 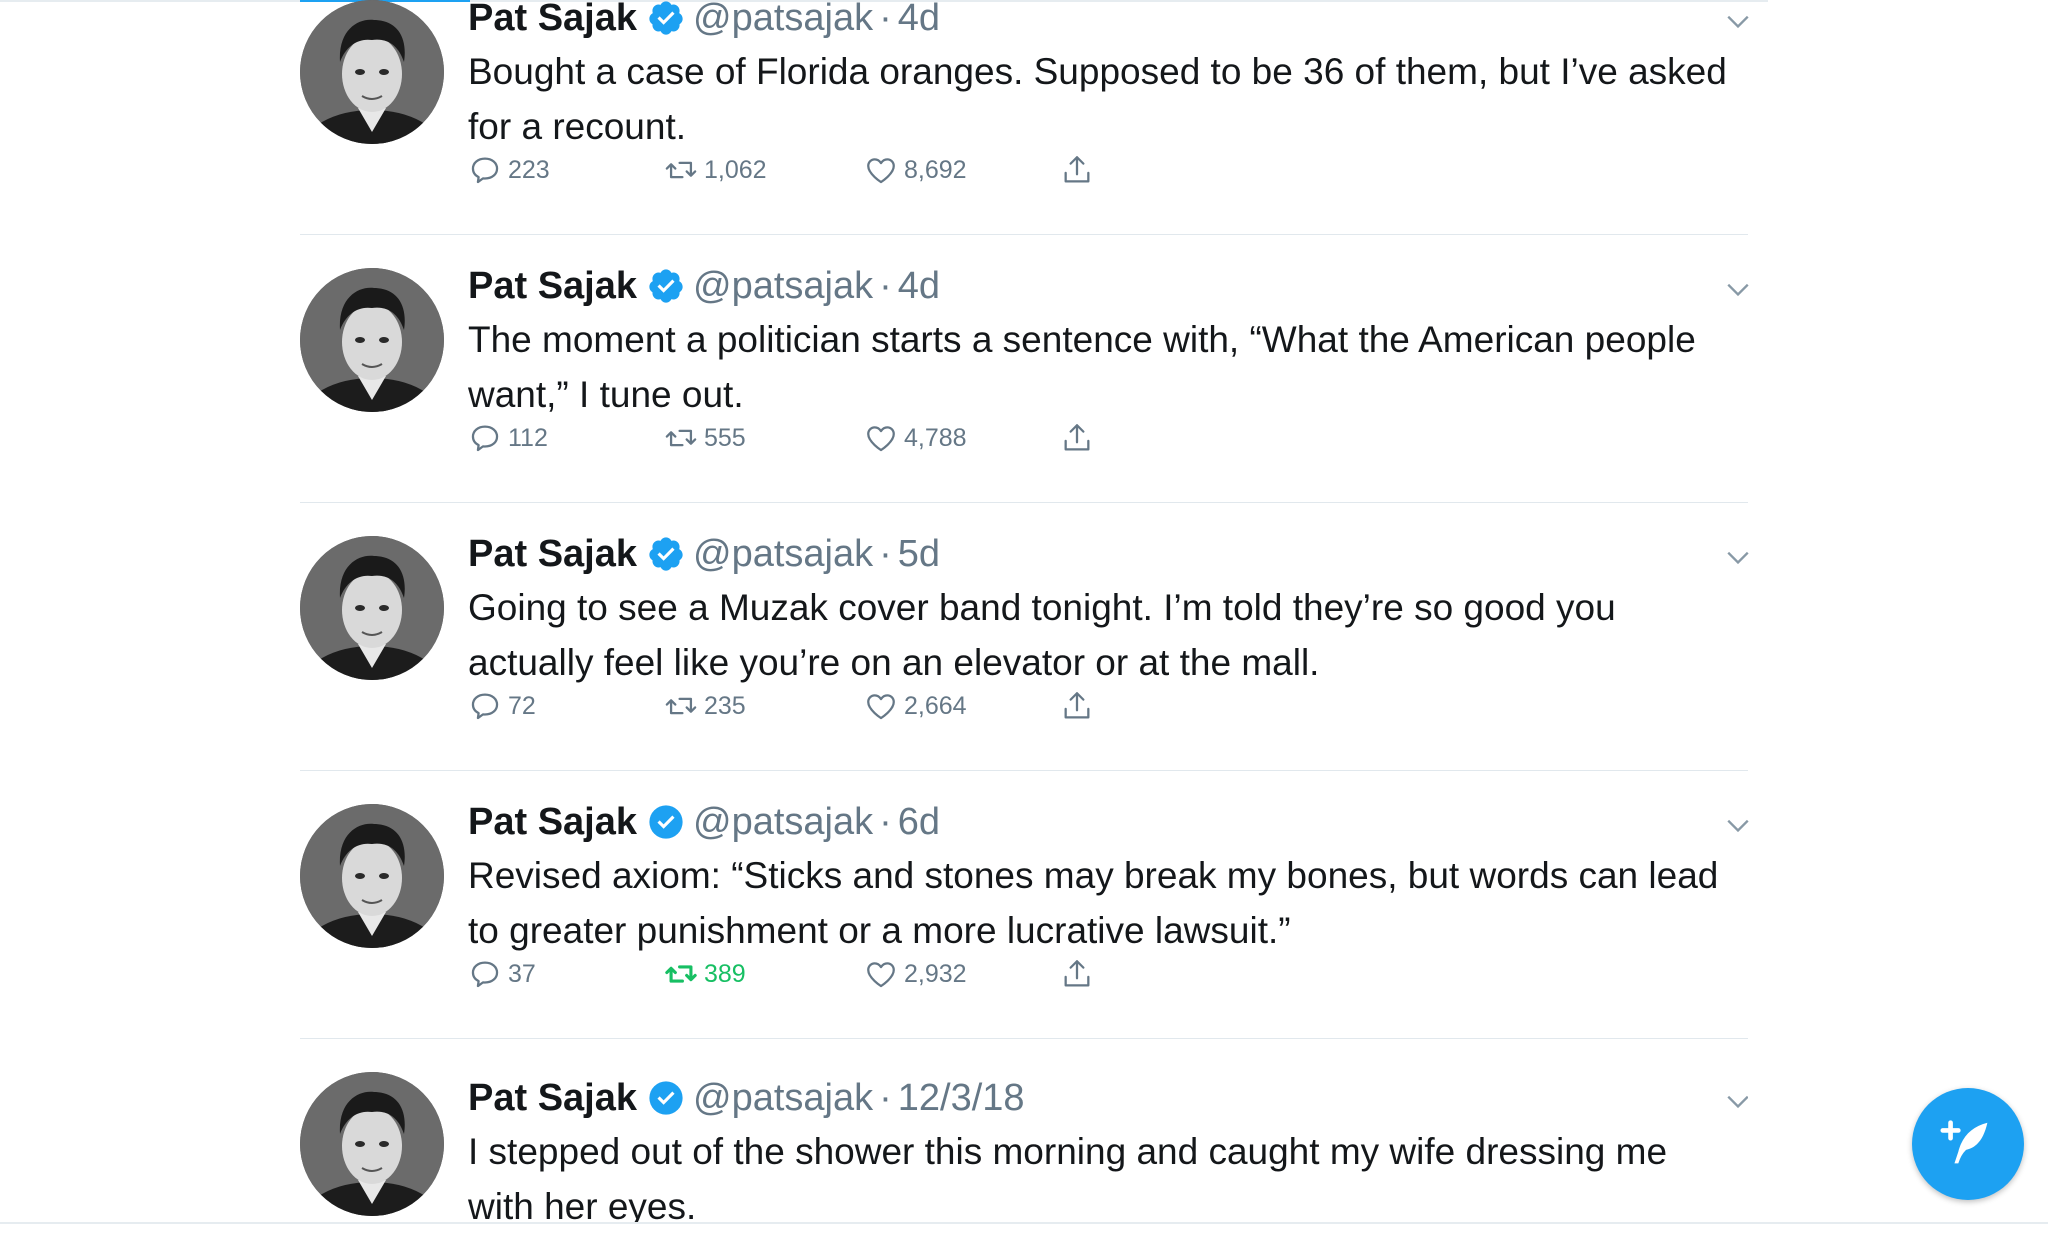 I want to click on reply-count: 112, so click(x=528, y=437).